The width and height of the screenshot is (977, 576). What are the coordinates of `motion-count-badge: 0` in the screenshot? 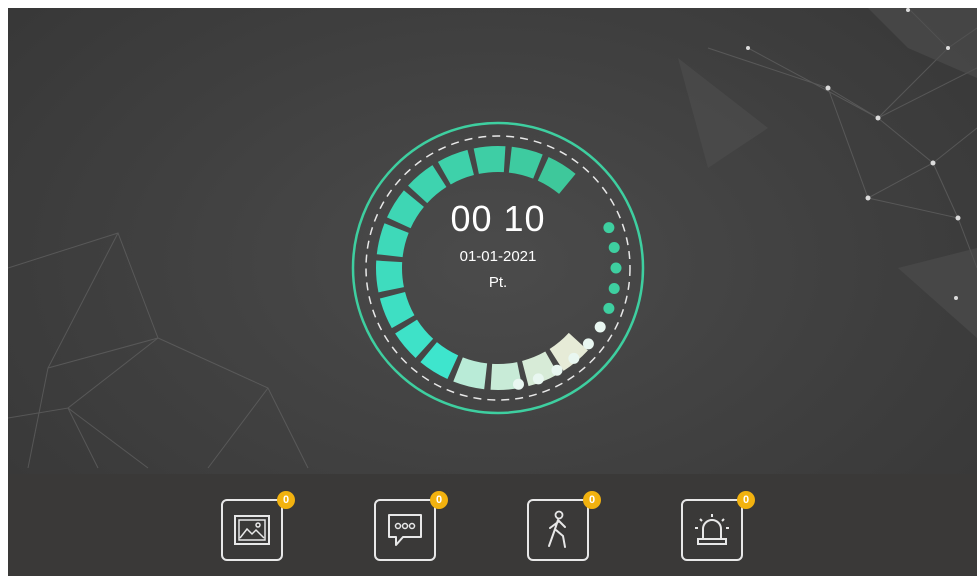 It's located at (592, 500).